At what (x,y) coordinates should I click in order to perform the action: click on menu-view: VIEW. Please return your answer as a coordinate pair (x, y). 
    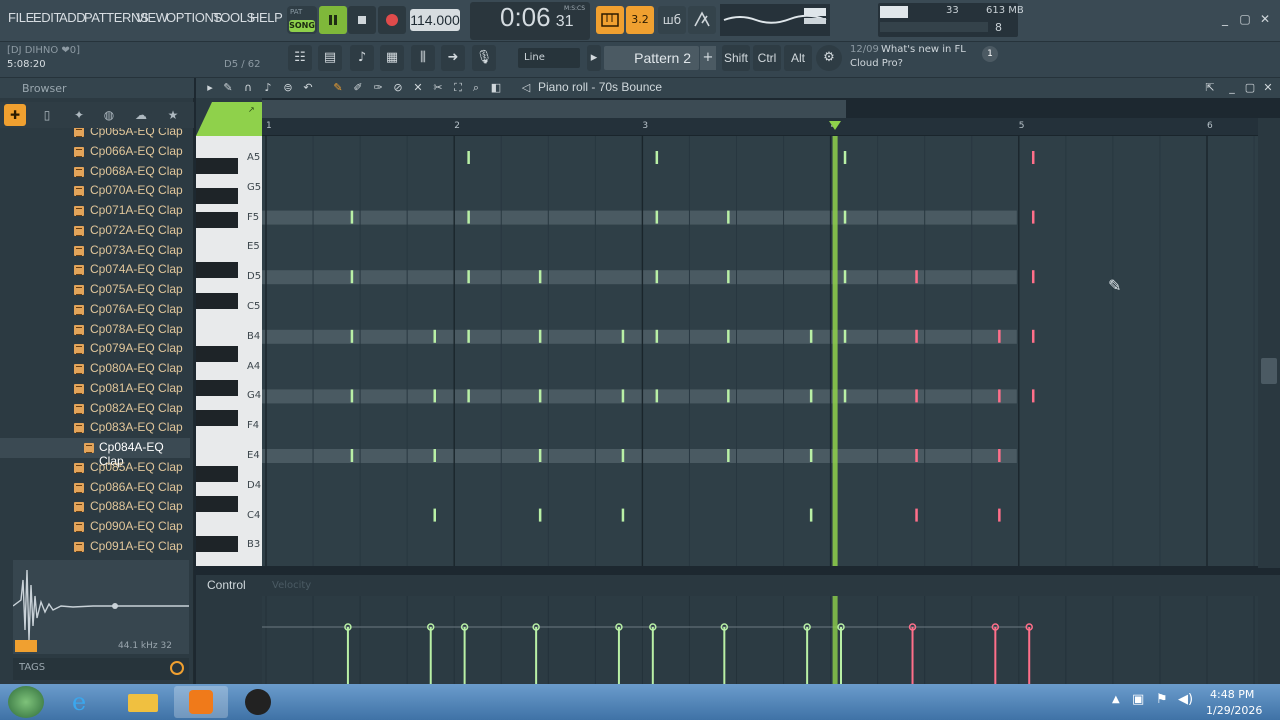
    Looking at the image, I should click on (152, 17).